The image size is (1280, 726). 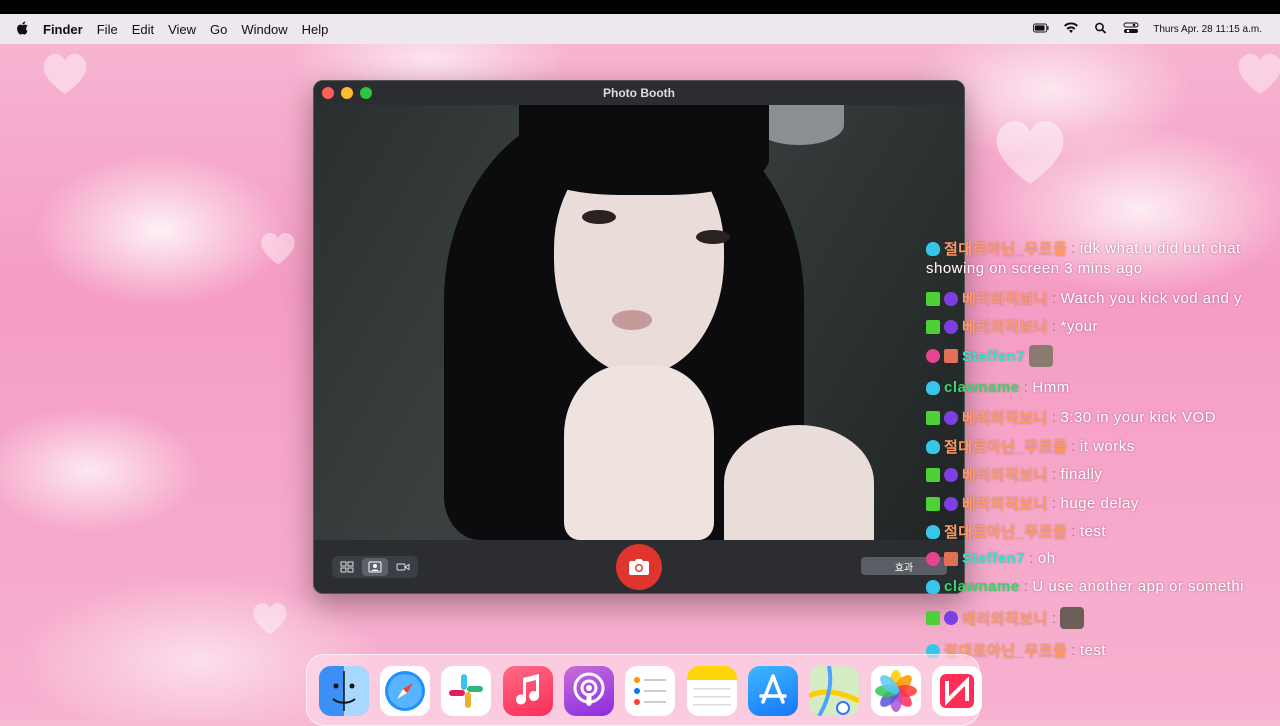 I want to click on single-photo-icon, so click(x=375, y=567).